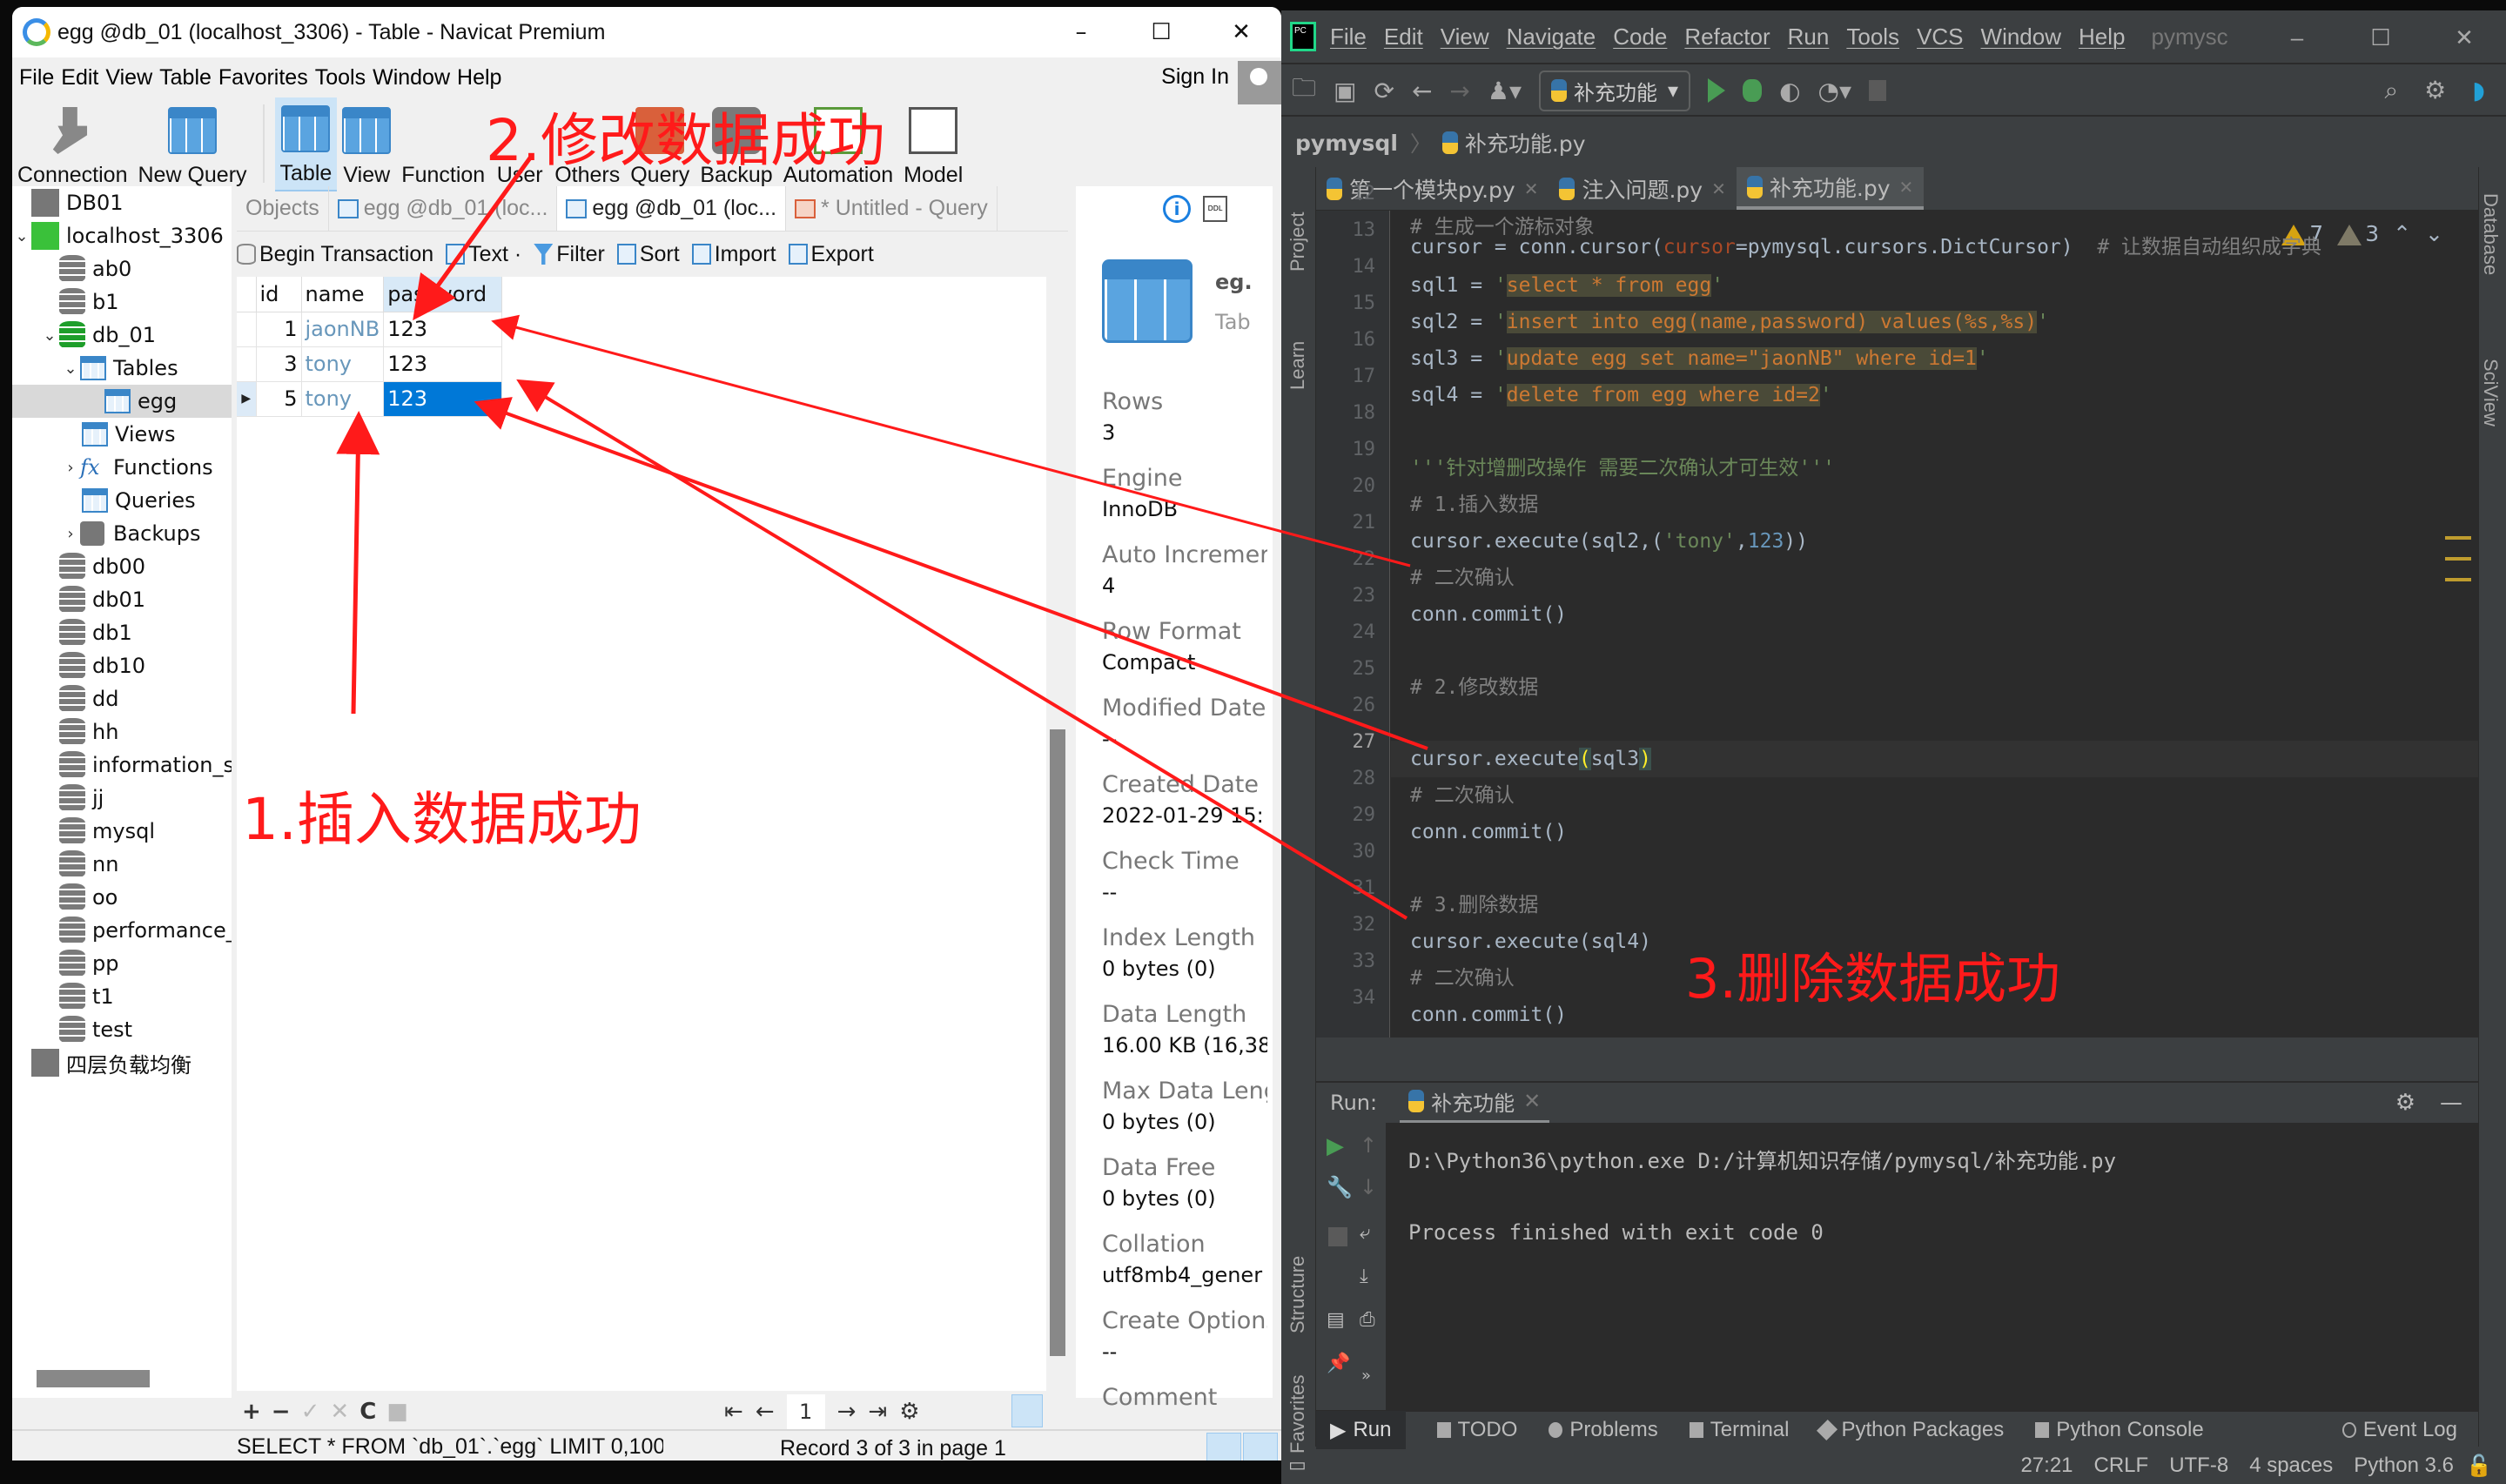  Describe the element at coordinates (122, 235) in the screenshot. I see `tree-connection-localhost: ⌄ localhost_3306` at that location.